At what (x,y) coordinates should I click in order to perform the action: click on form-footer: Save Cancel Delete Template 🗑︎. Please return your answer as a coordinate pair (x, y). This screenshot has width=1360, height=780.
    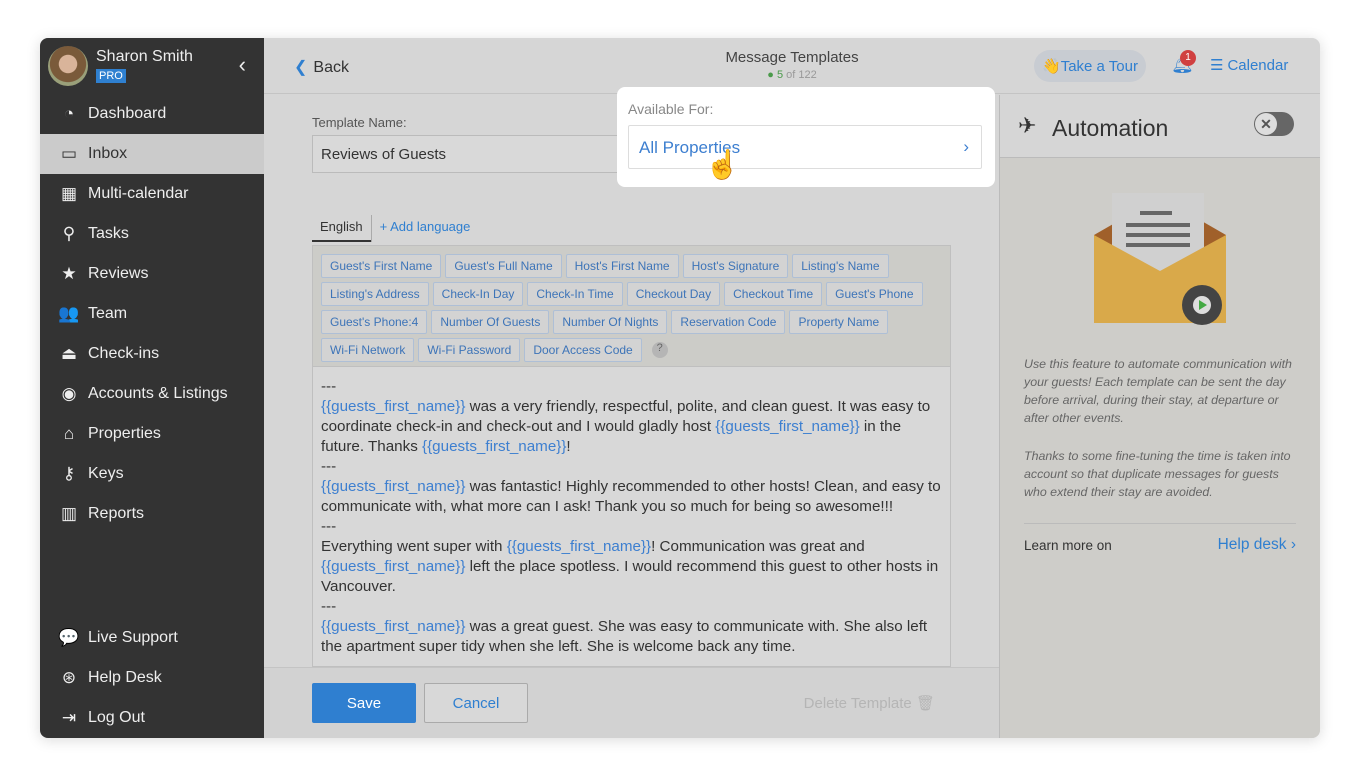
    Looking at the image, I should click on (631, 702).